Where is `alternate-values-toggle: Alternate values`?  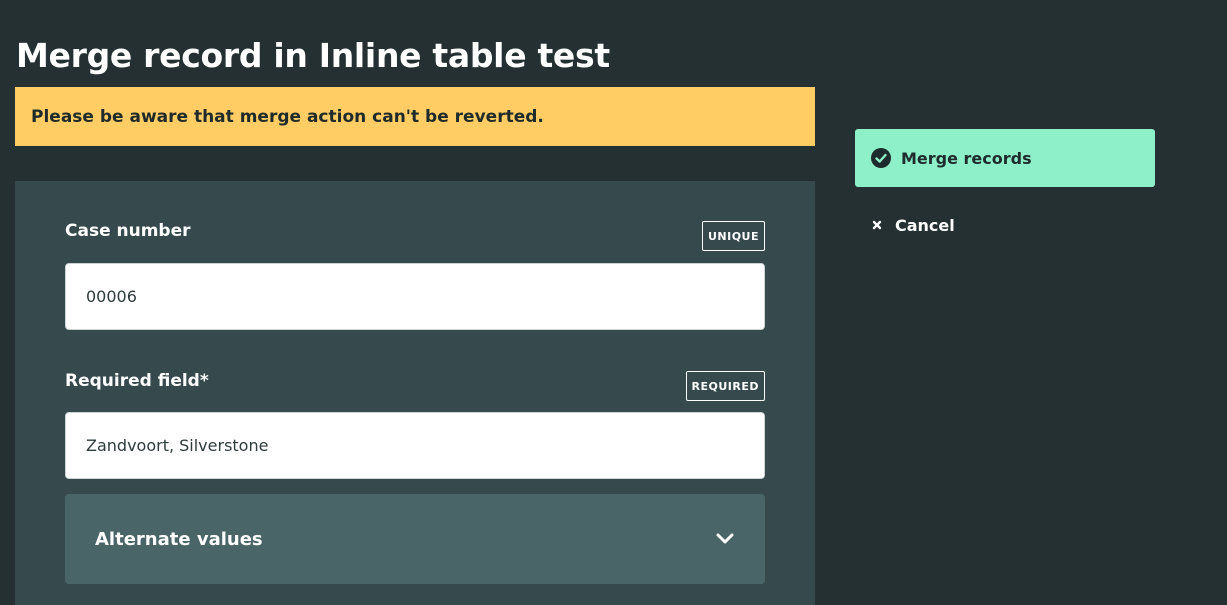 alternate-values-toggle: Alternate values is located at coordinates (415, 539).